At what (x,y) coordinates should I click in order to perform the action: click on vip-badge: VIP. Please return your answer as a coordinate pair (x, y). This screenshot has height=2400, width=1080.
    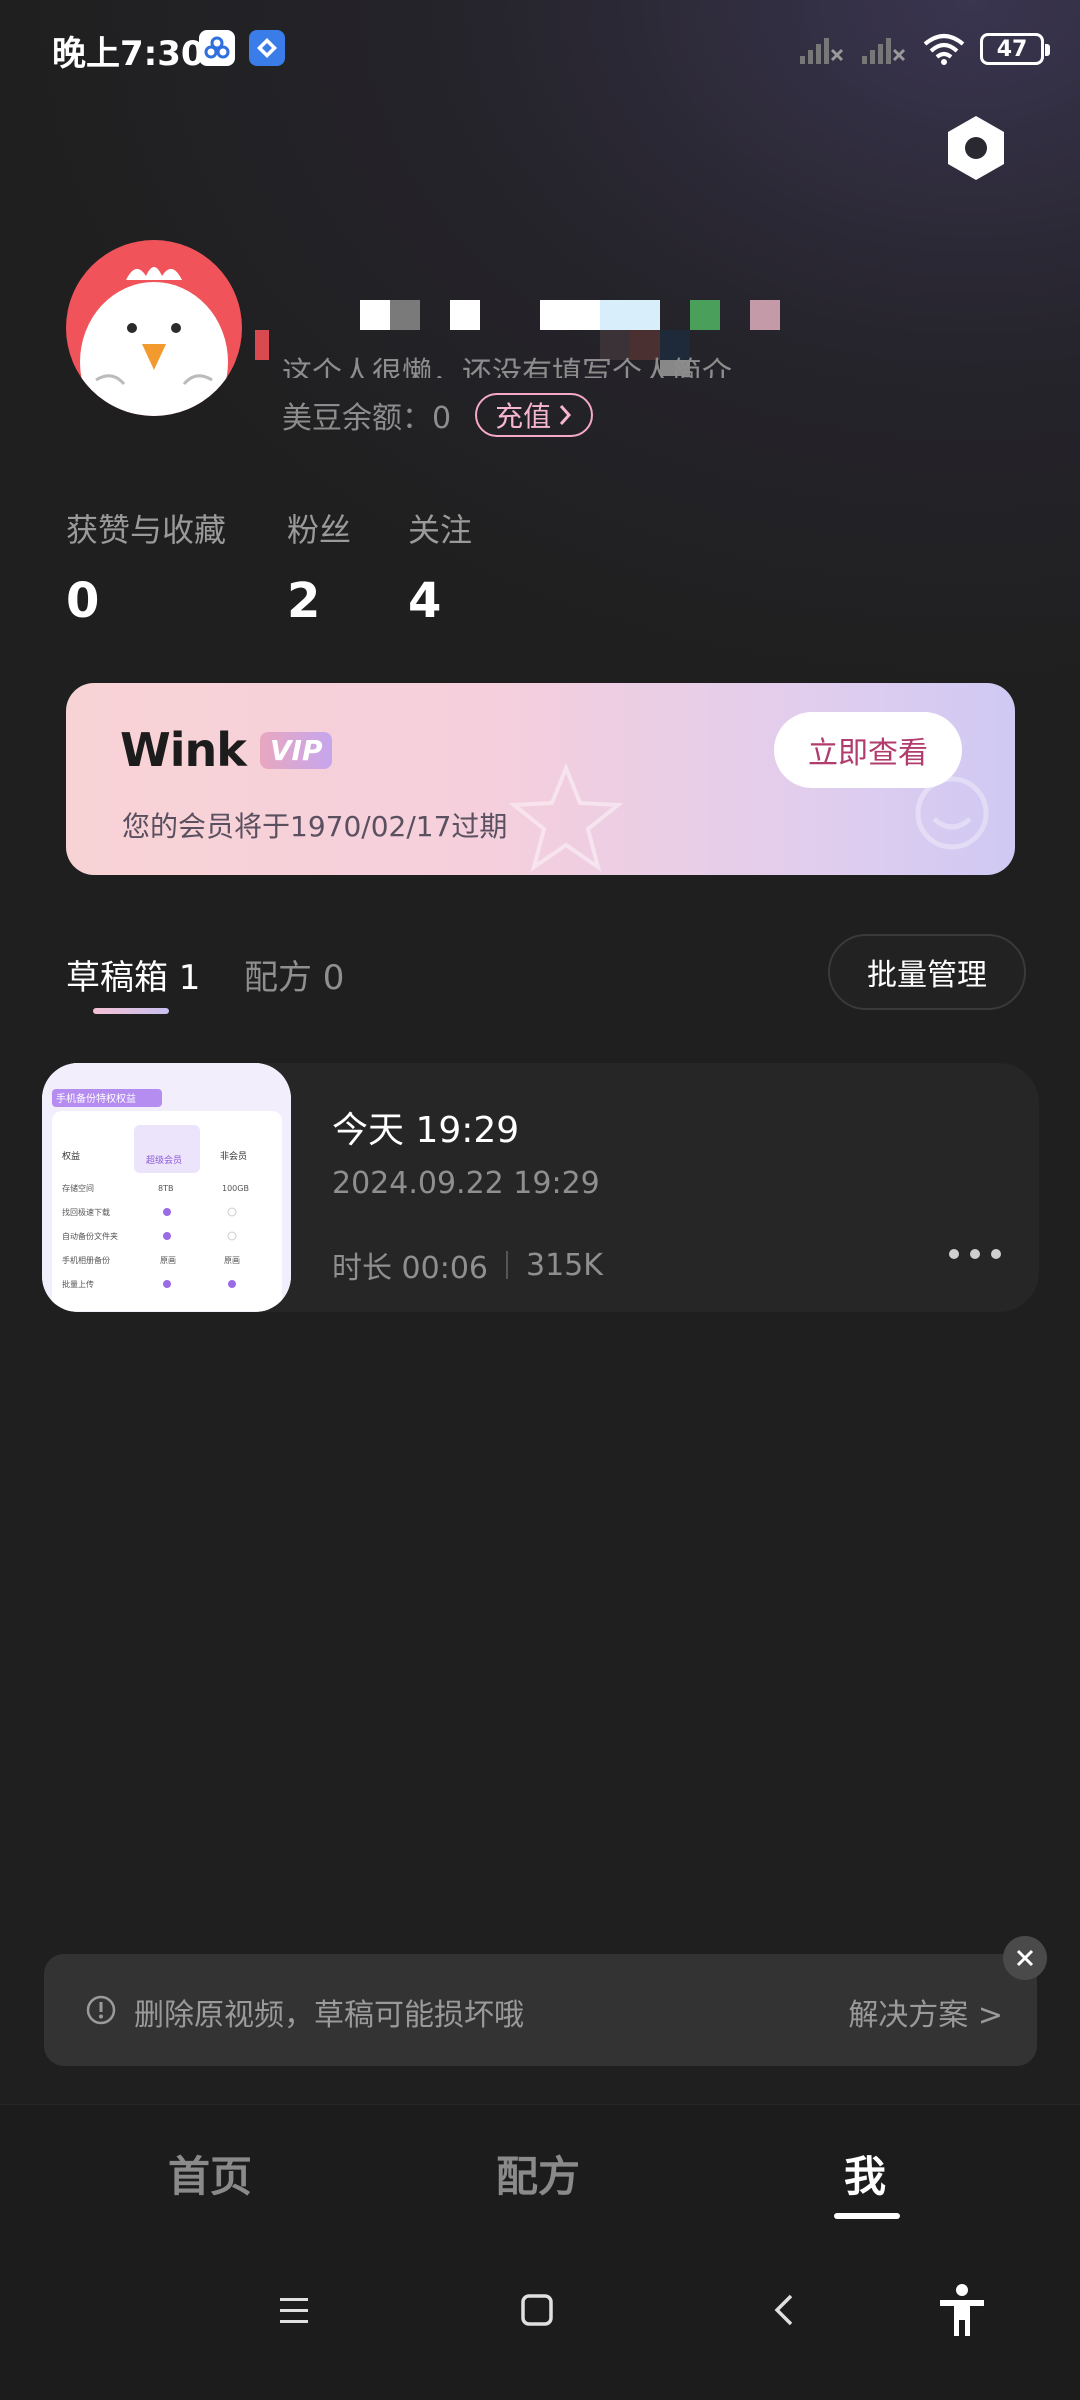
    Looking at the image, I should click on (296, 750).